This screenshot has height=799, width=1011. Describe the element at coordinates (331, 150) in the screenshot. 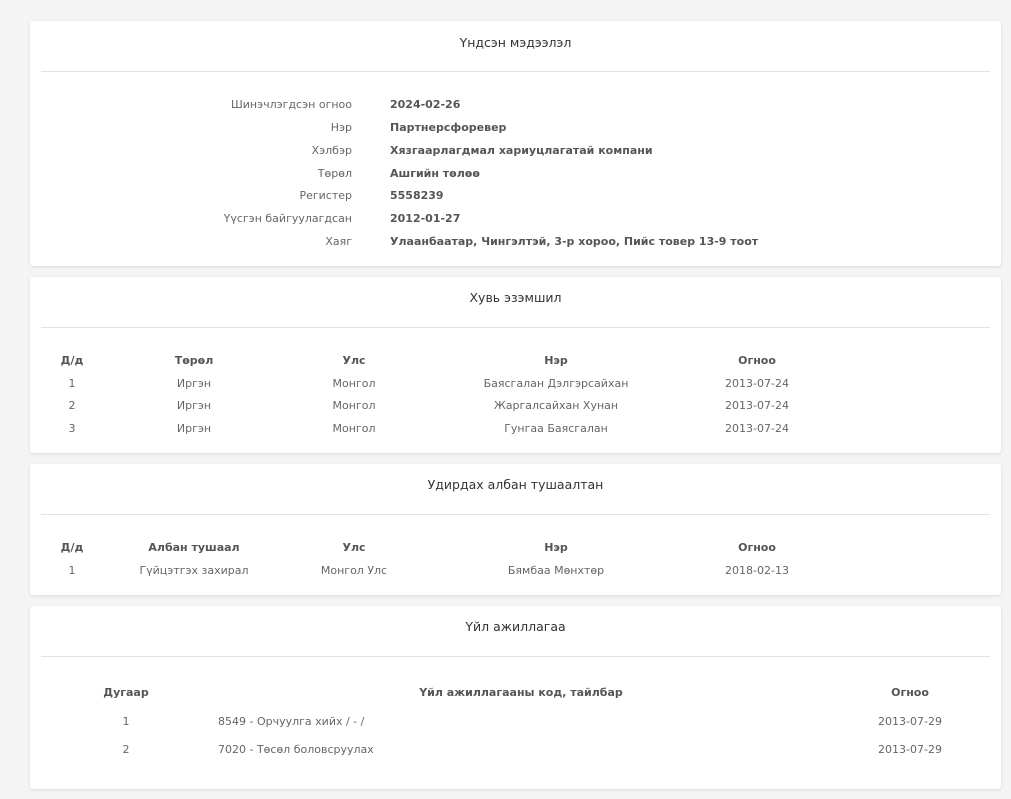

I see `label-form: Хэлбэр` at that location.